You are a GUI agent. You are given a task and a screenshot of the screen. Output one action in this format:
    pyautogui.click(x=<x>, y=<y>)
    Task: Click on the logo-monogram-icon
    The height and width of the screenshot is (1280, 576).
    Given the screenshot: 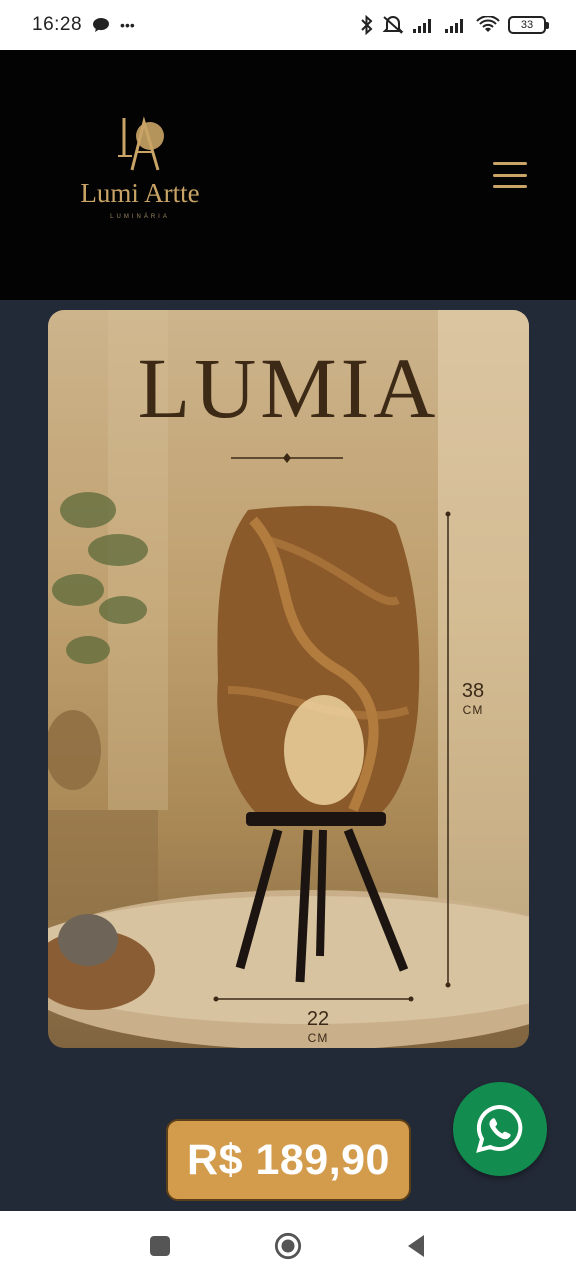 What is the action you would take?
    pyautogui.click(x=141, y=143)
    